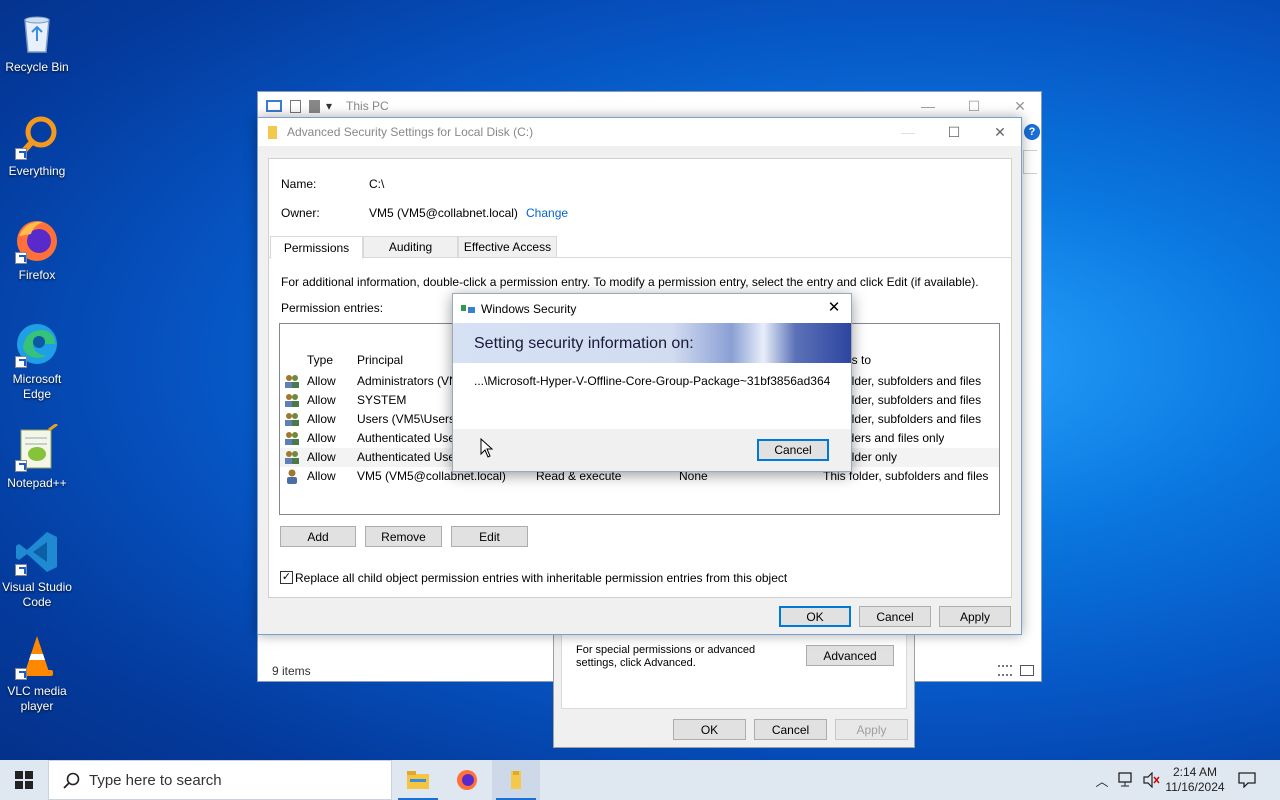 This screenshot has width=1280, height=800. What do you see at coordinates (709, 729) in the screenshot?
I see `props-ok-button: OK` at bounding box center [709, 729].